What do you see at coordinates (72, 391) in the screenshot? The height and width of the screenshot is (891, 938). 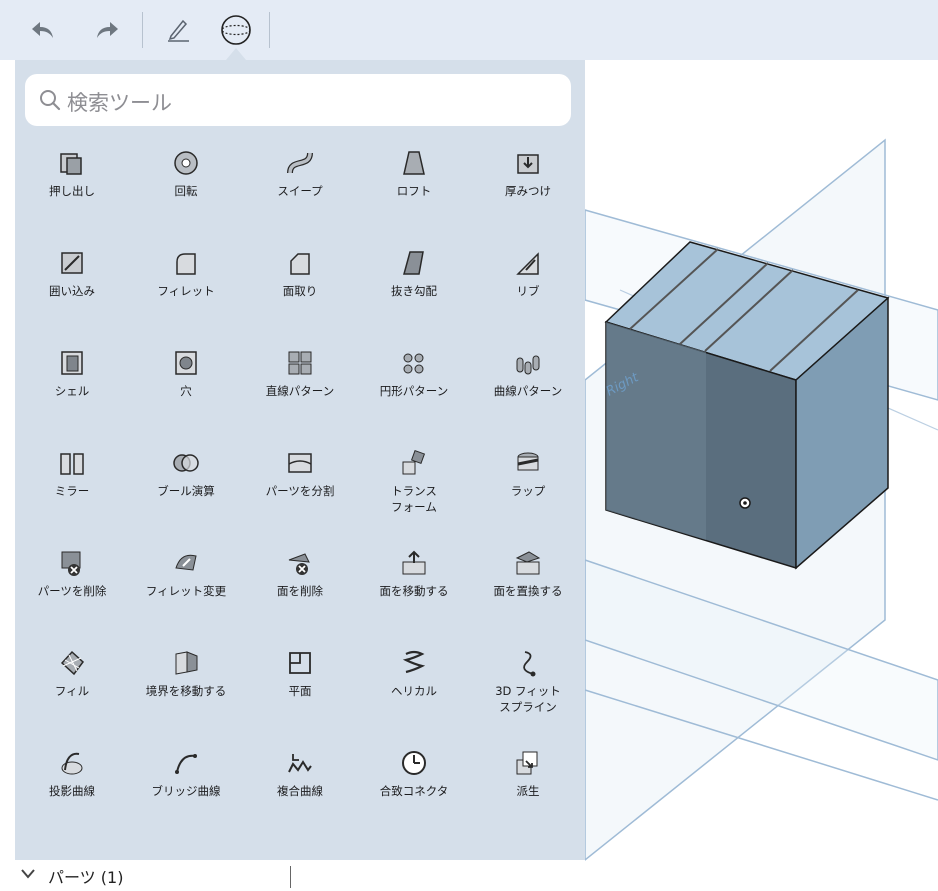 I see `tool-label: シェル` at bounding box center [72, 391].